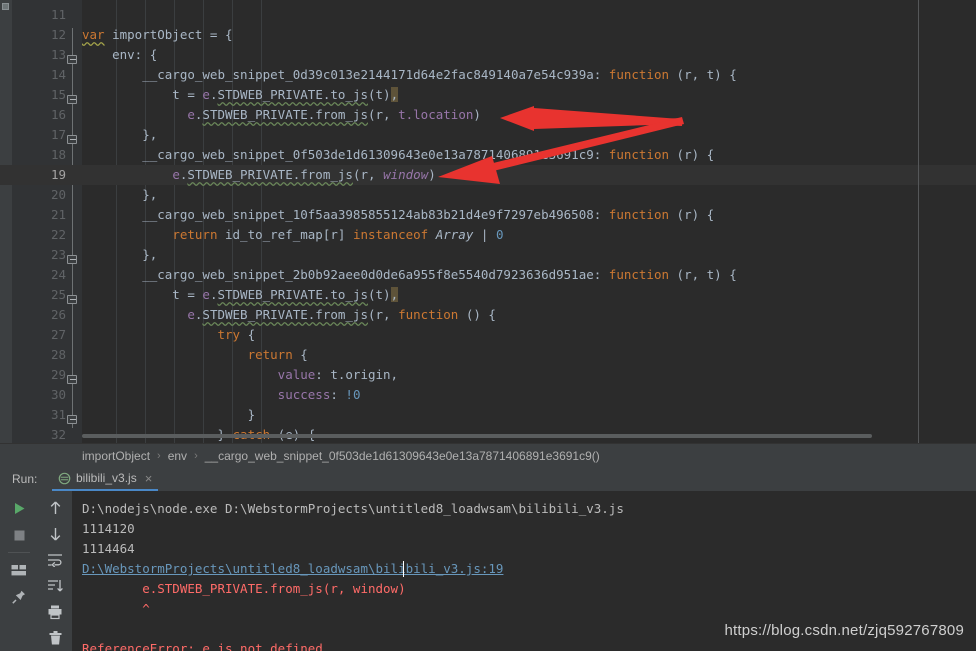 The width and height of the screenshot is (976, 651). What do you see at coordinates (206, 394) in the screenshot?
I see `token-property: success` at bounding box center [206, 394].